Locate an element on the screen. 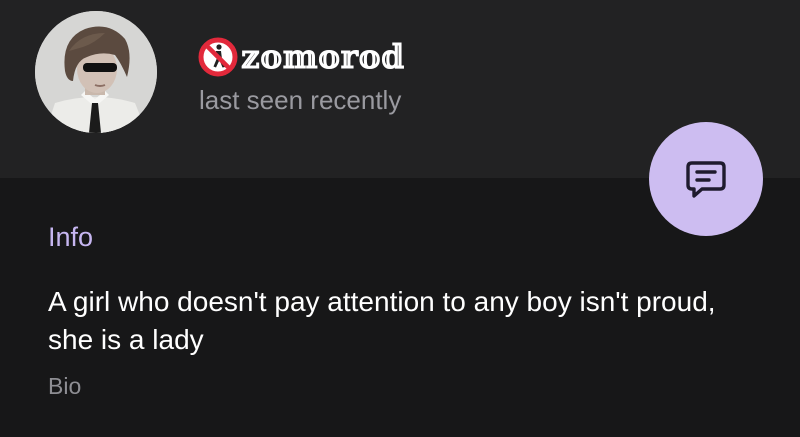 The image size is (800, 437). avatar-image is located at coordinates (96, 72).